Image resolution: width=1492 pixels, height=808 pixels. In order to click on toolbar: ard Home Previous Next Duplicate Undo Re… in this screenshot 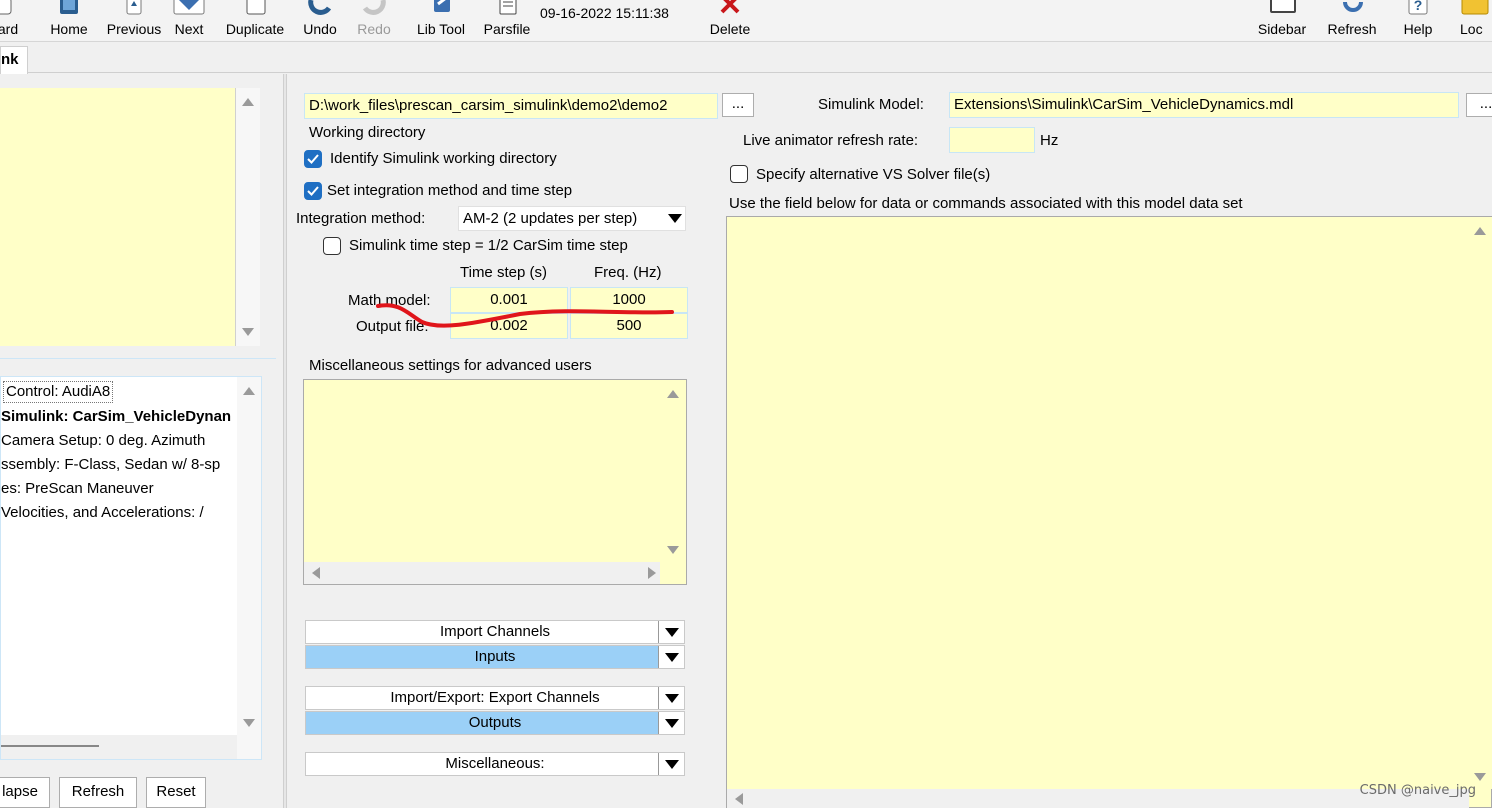, I will do `click(746, 21)`.